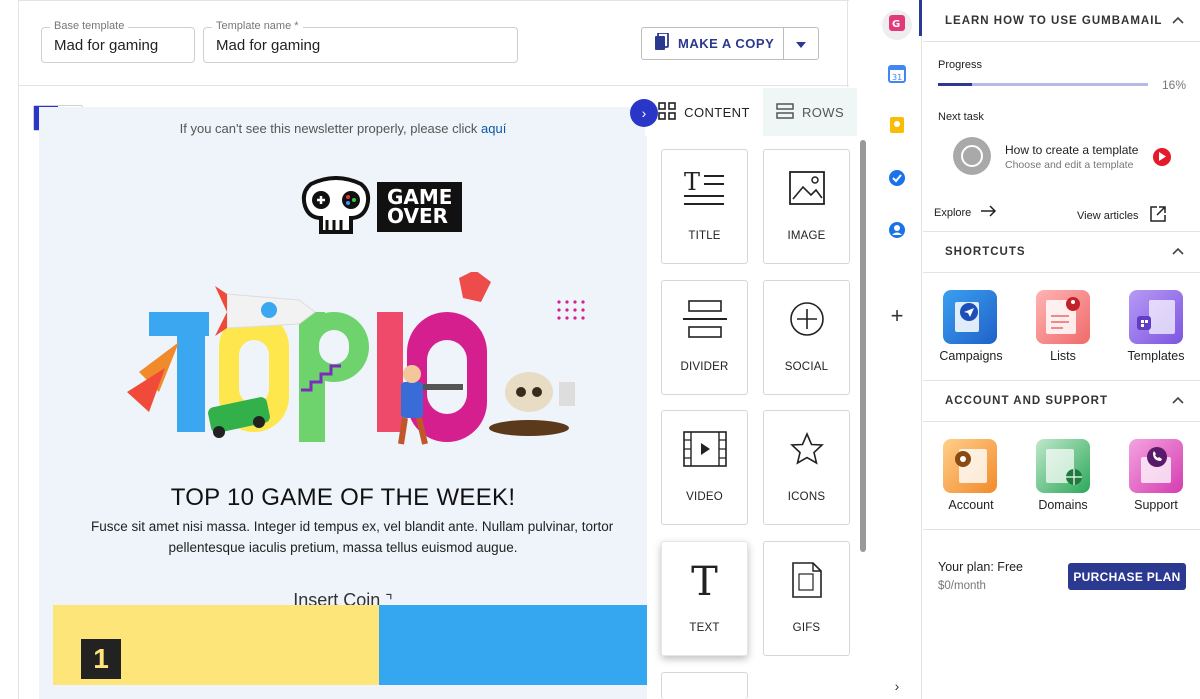 The image size is (1200, 699). Describe the element at coordinates (920, 18) in the screenshot. I see `active-app-indicator` at that location.